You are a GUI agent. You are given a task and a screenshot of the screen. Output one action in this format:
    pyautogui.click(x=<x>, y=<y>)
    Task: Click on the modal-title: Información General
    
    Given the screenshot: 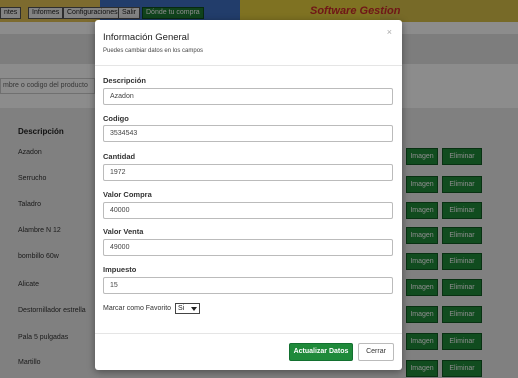 What is the action you would take?
    pyautogui.click(x=146, y=37)
    